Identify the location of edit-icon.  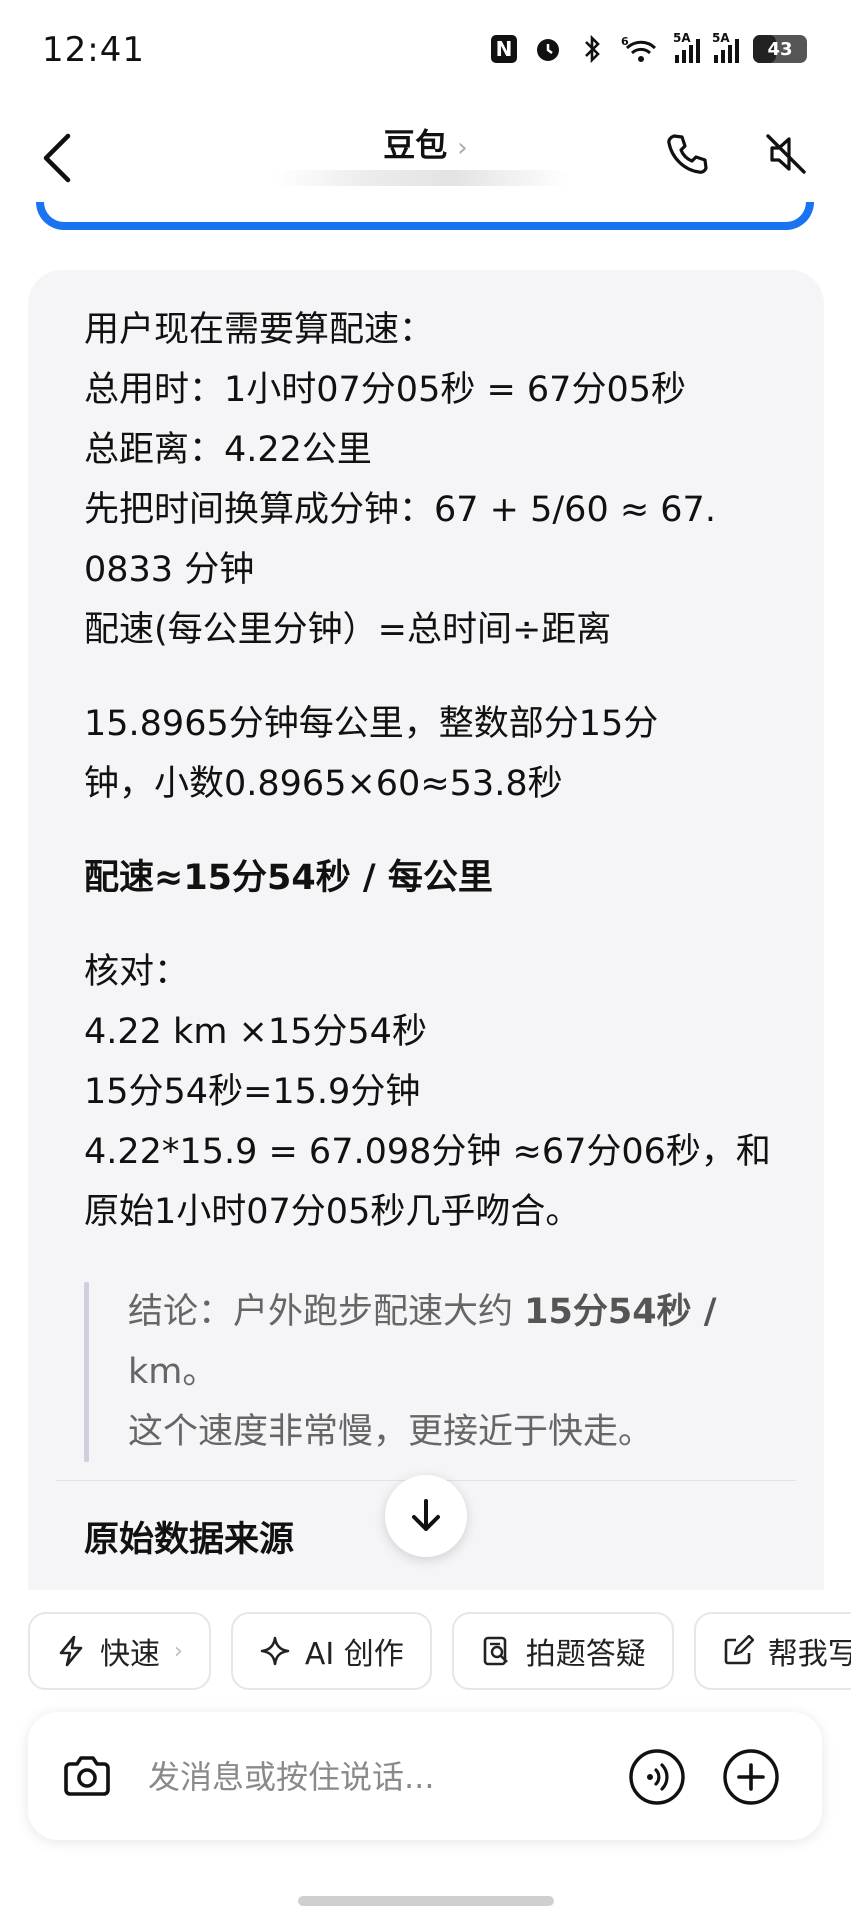
(739, 1650).